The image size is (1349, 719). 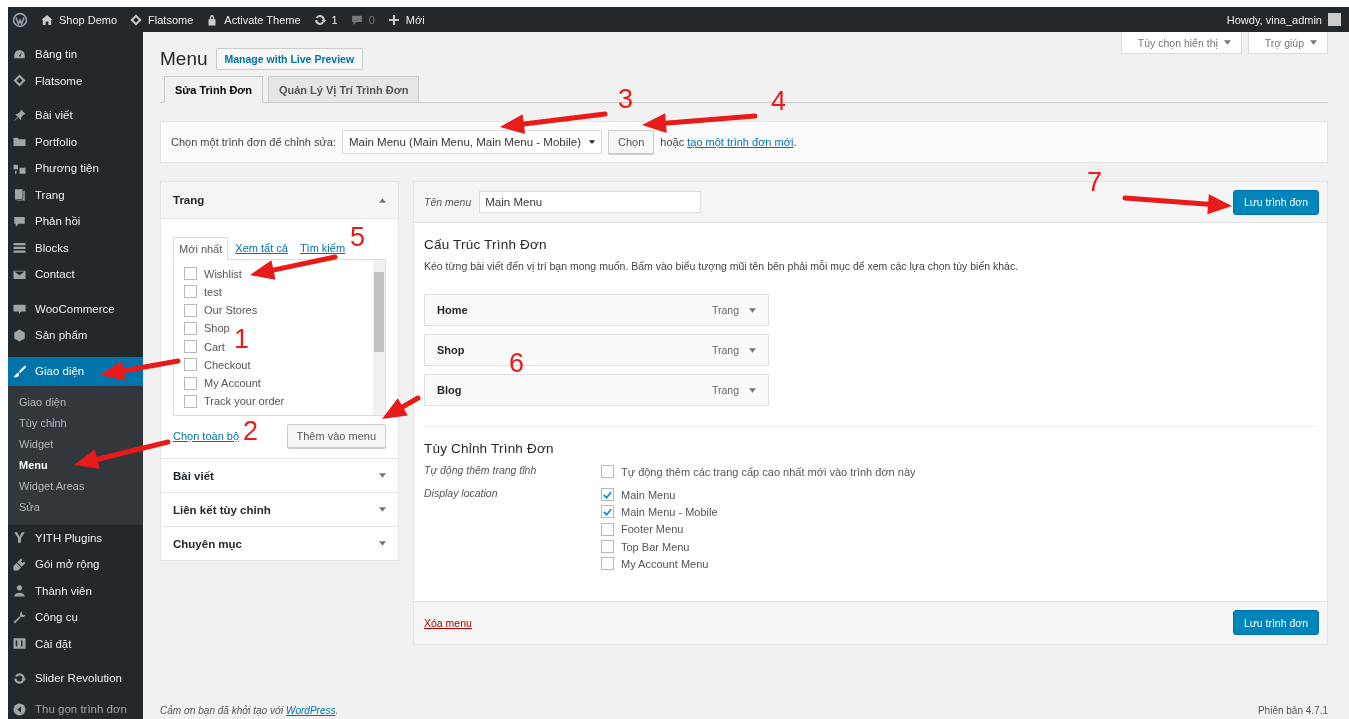 What do you see at coordinates (19, 371) in the screenshot?
I see `brush-icon` at bounding box center [19, 371].